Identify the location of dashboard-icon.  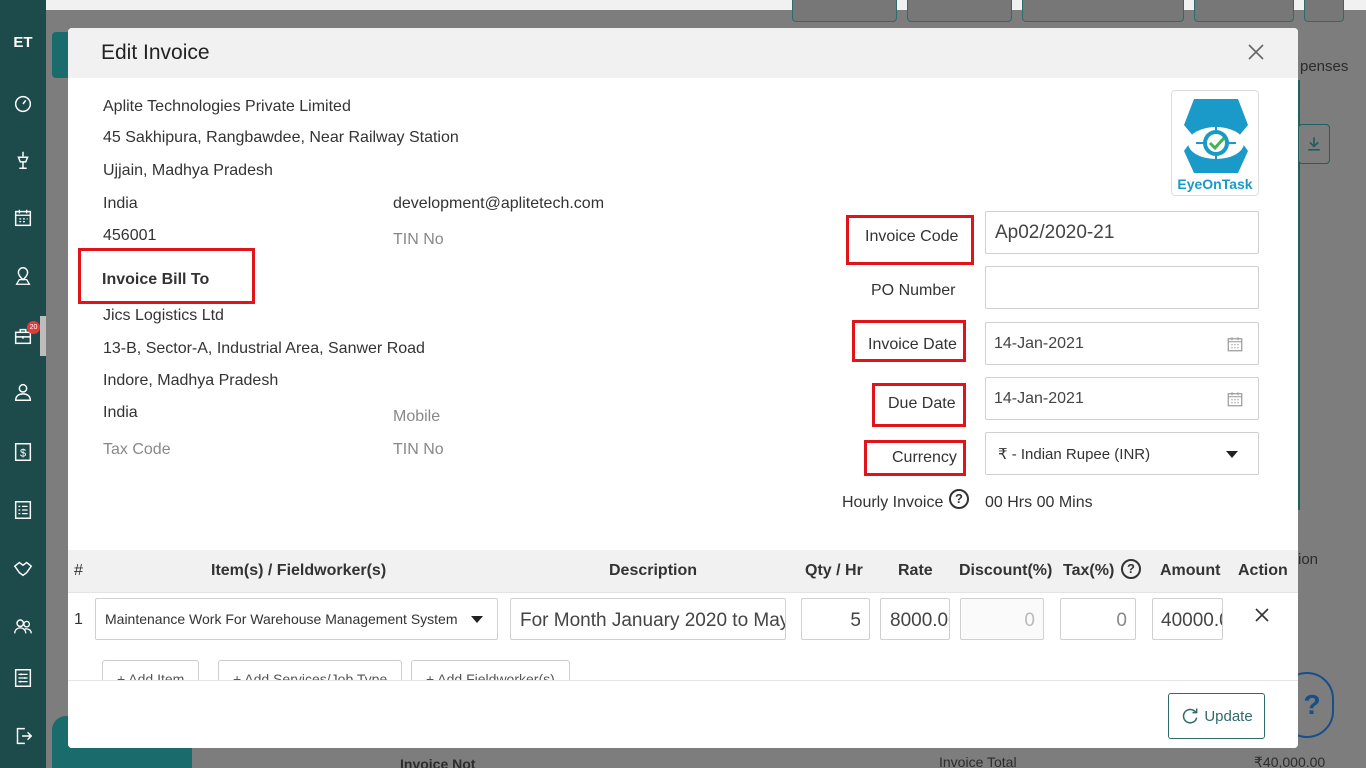
(23, 104).